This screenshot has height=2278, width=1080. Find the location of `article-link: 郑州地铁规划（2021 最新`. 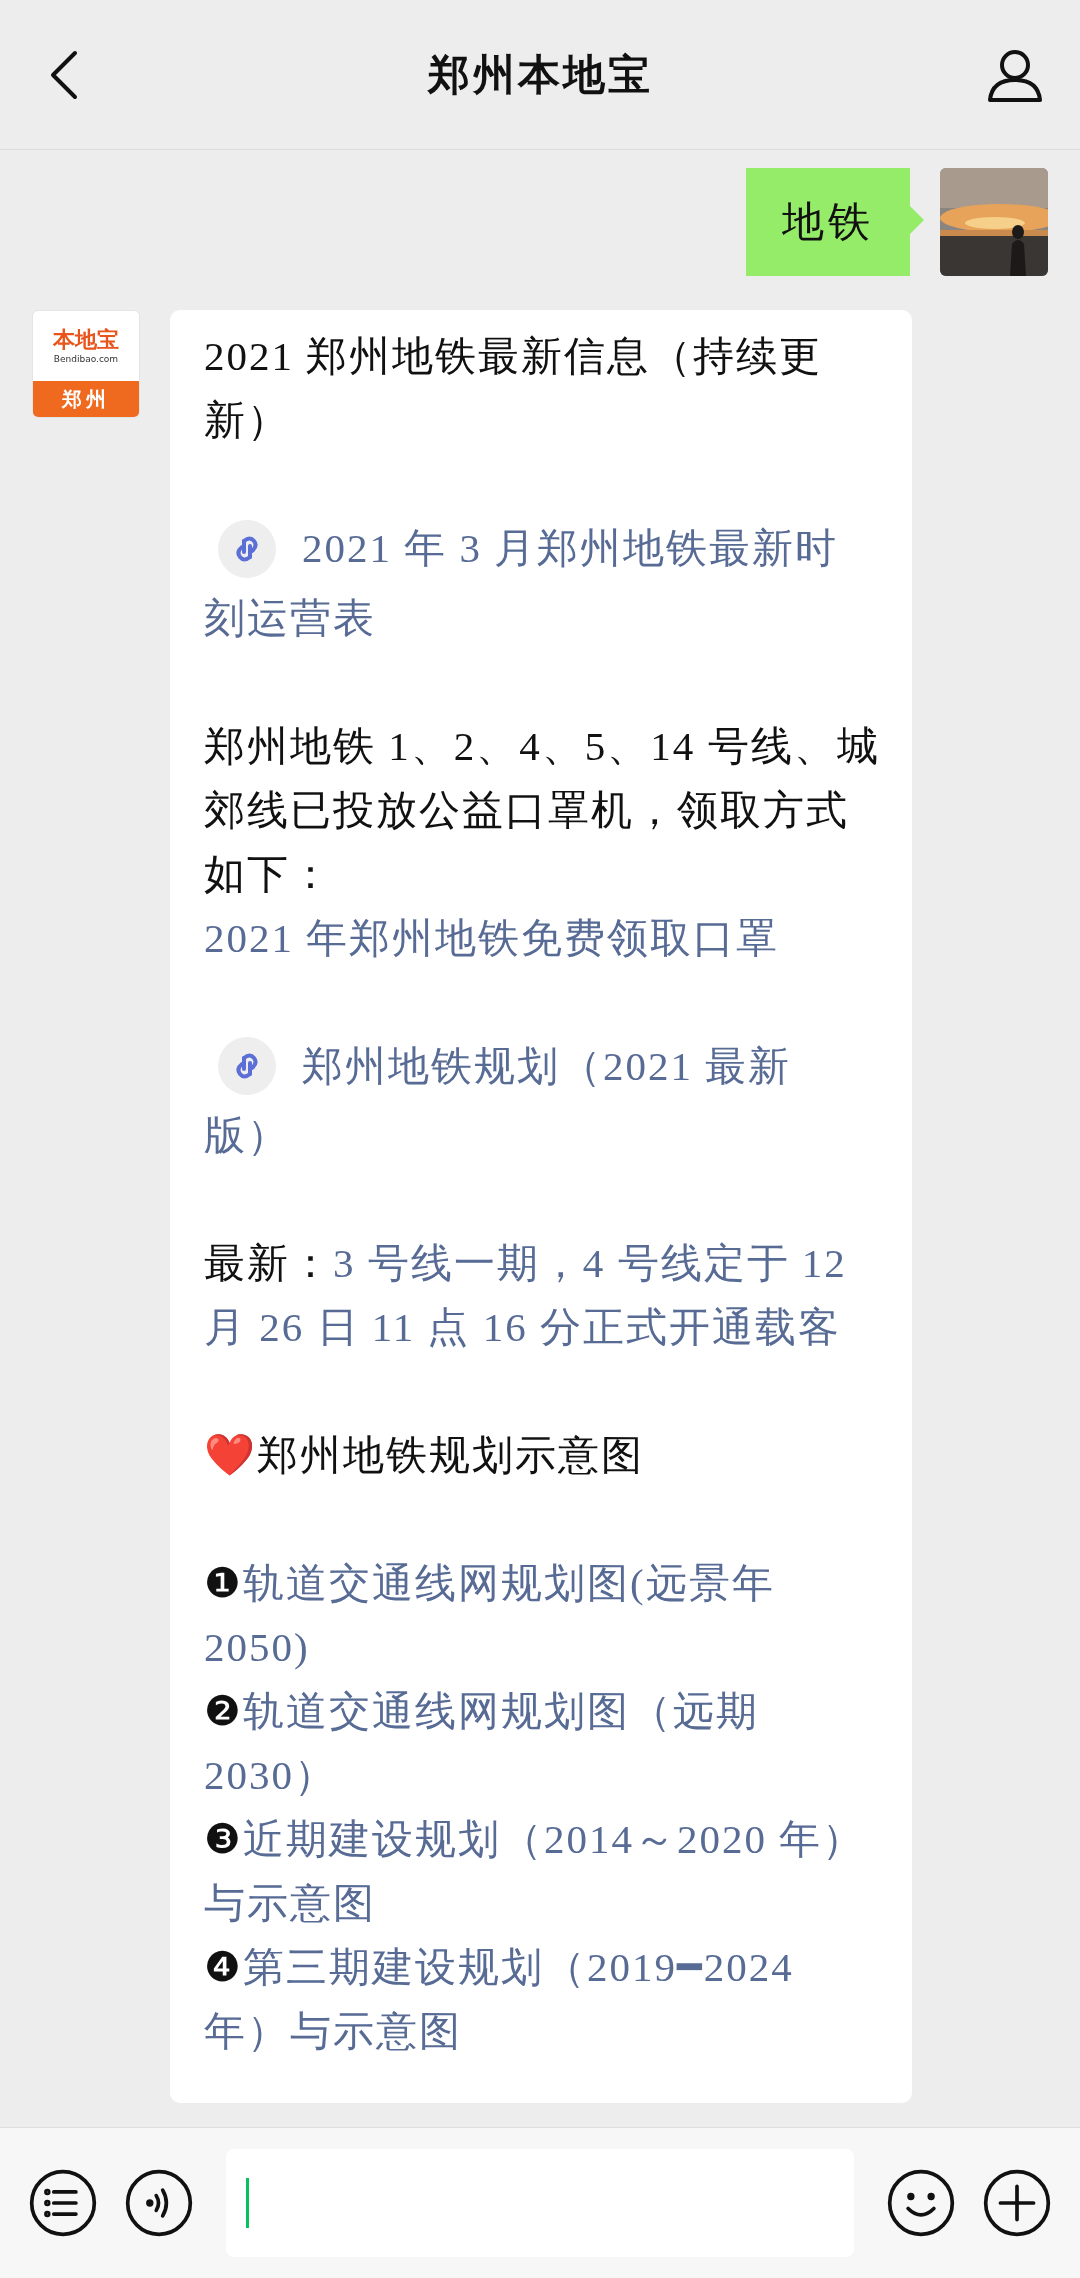

article-link: 郑州地铁规划（2021 最新 is located at coordinates (547, 1065).